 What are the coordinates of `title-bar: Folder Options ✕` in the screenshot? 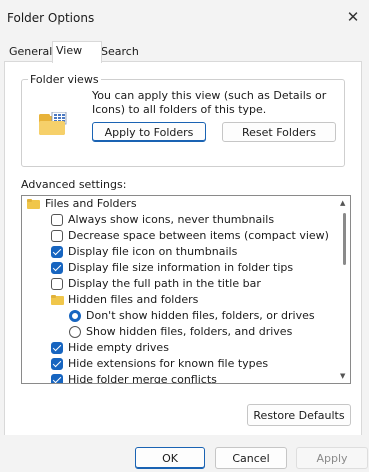 It's located at (184, 18).